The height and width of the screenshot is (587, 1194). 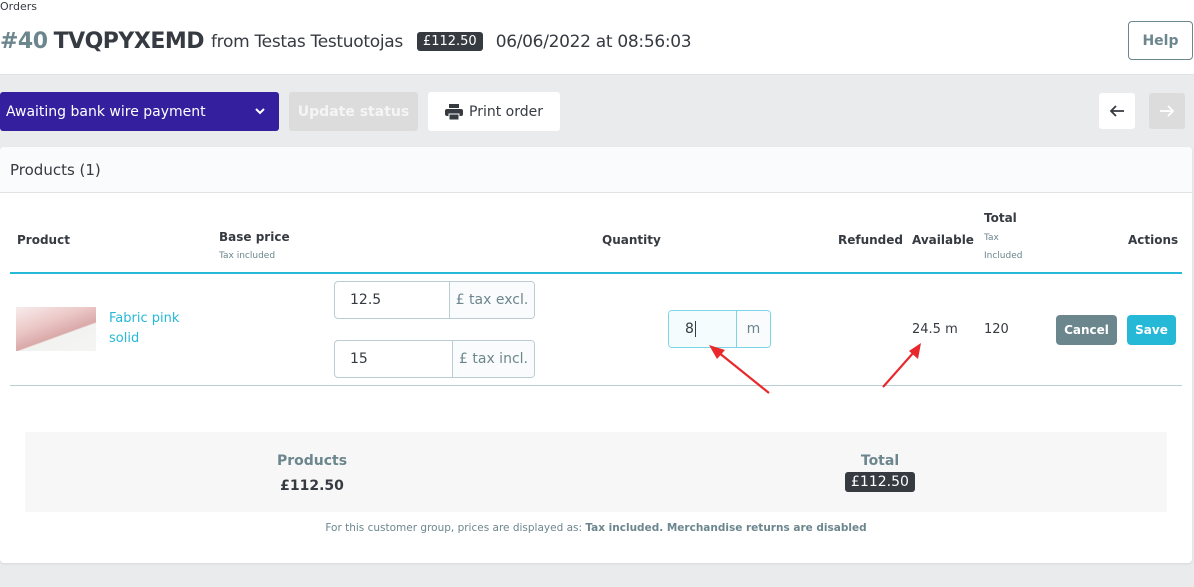 I want to click on products-card-title: Products (1), so click(x=596, y=170).